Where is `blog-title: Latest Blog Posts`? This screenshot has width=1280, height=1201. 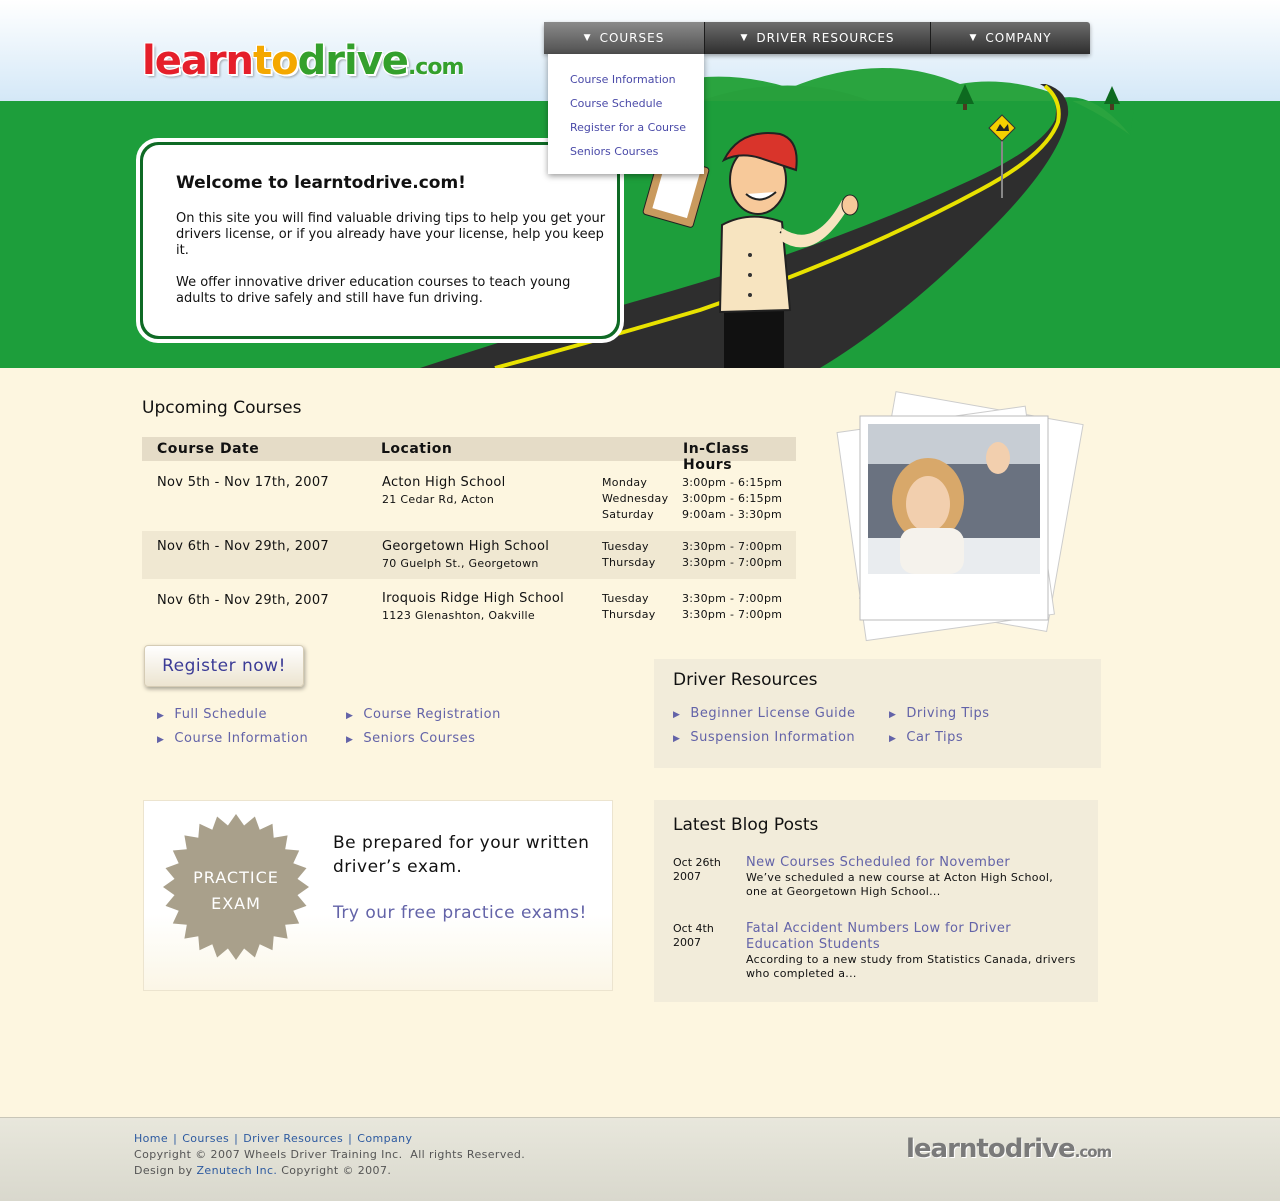
blog-title: Latest Blog Posts is located at coordinates (746, 825).